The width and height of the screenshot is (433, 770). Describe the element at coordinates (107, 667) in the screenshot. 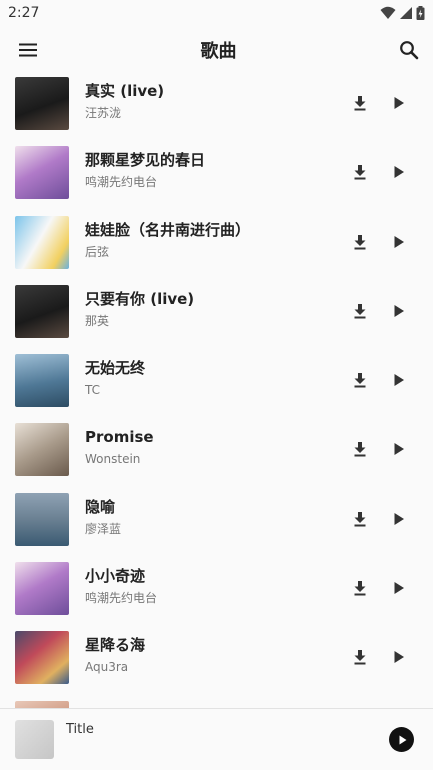

I see `song-artist: Aqu3ra` at that location.